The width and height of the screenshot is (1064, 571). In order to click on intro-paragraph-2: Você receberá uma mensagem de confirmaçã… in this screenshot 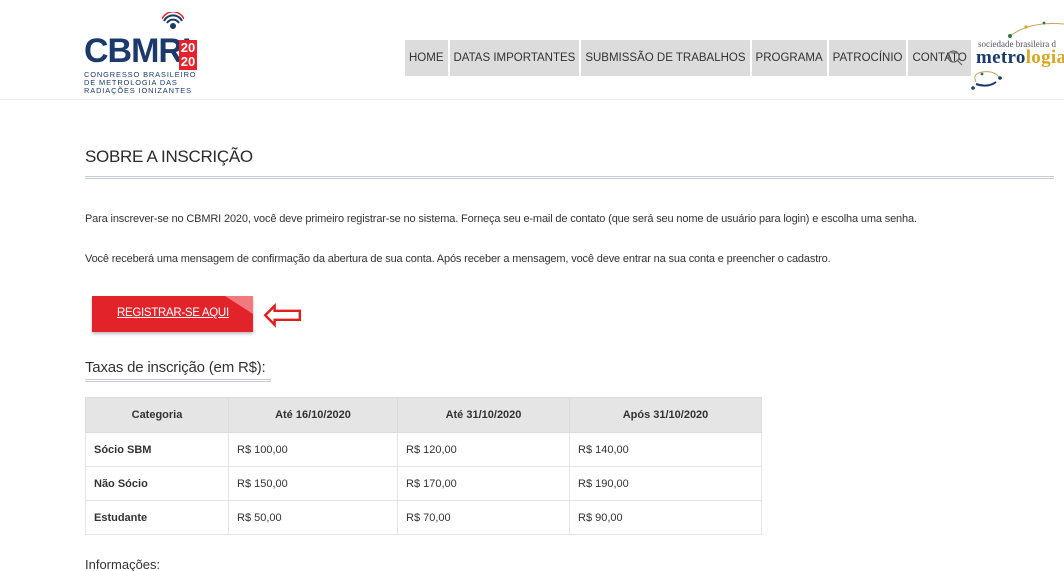, I will do `click(458, 259)`.